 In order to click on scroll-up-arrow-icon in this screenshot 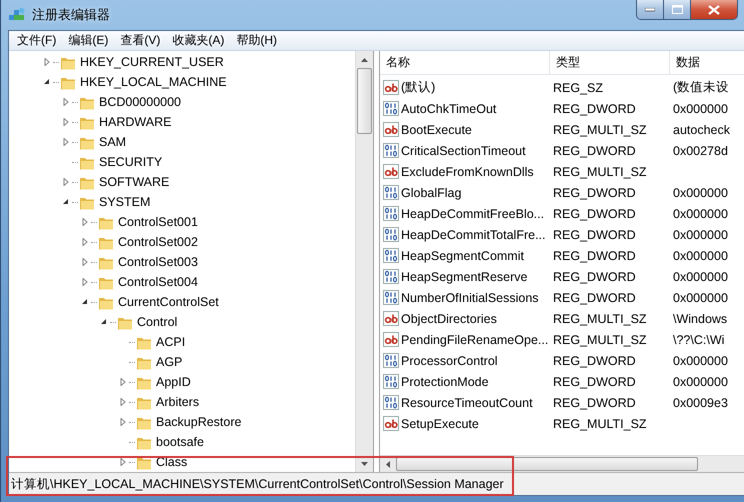, I will do `click(364, 60)`.